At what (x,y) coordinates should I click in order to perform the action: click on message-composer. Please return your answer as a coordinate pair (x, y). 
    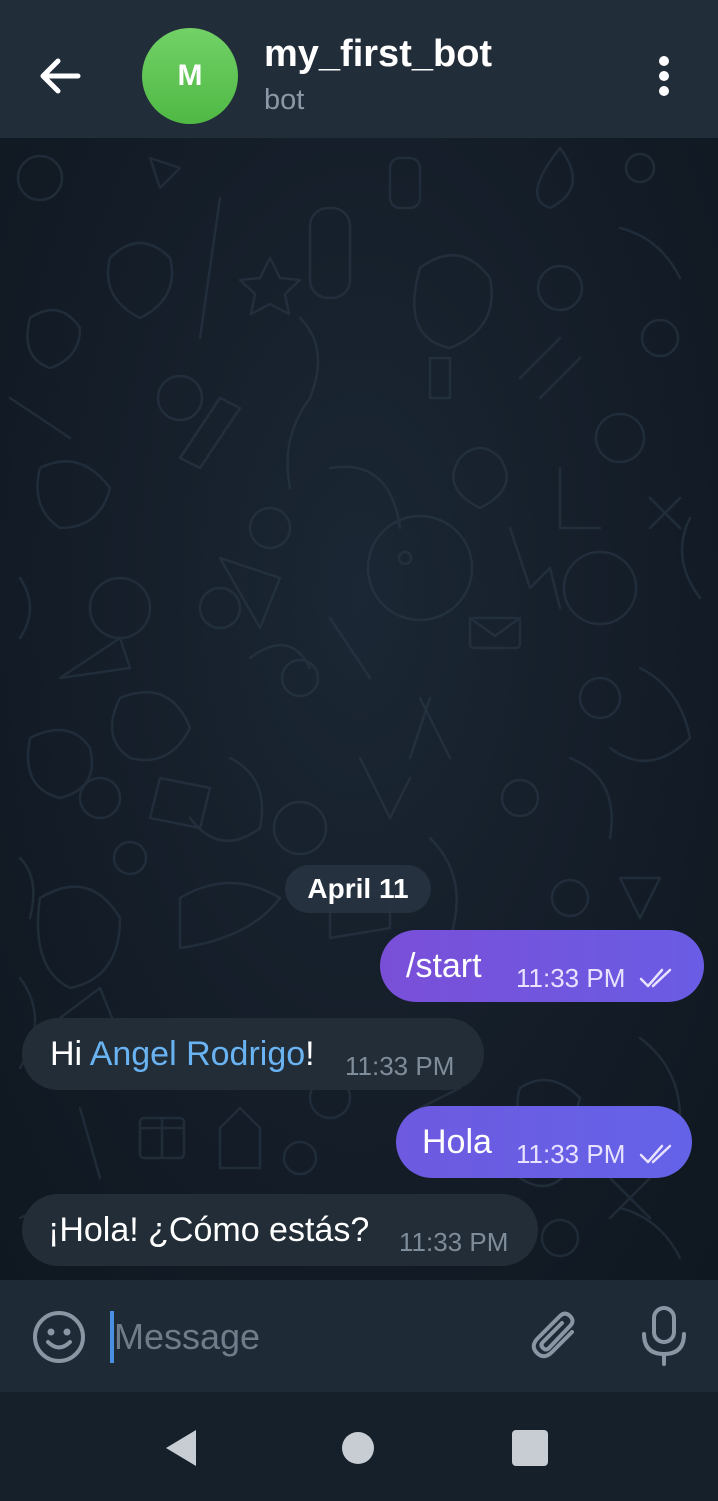
    Looking at the image, I should click on (359, 1336).